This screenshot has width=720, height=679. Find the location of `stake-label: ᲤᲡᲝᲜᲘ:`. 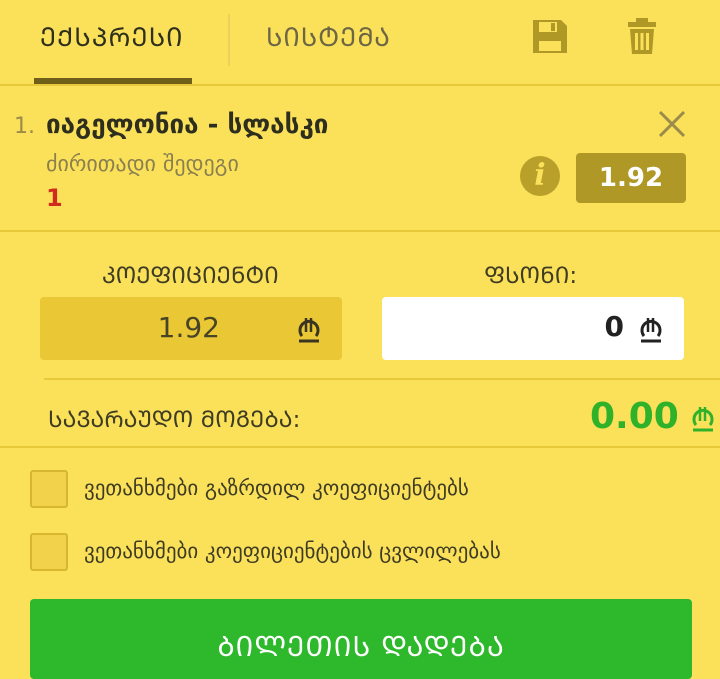

stake-label: ᲤᲡᲝᲜᲘ: is located at coordinates (531, 276).